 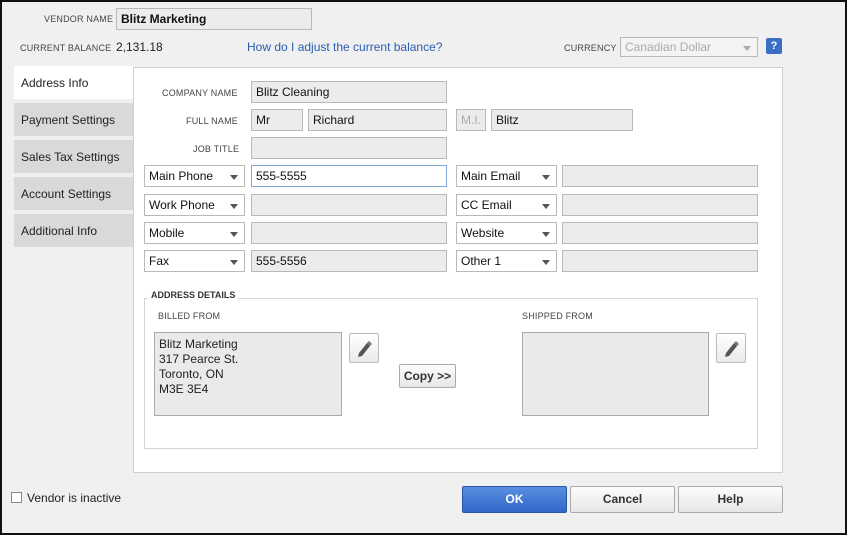 I want to click on first-name-input: Richard, so click(x=377, y=120).